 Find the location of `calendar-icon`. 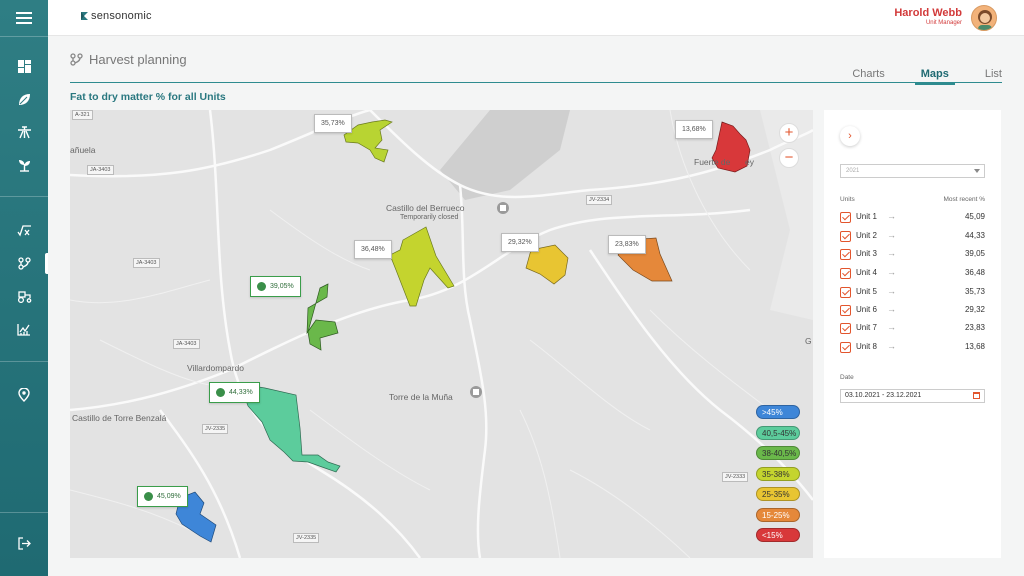

calendar-icon is located at coordinates (976, 395).